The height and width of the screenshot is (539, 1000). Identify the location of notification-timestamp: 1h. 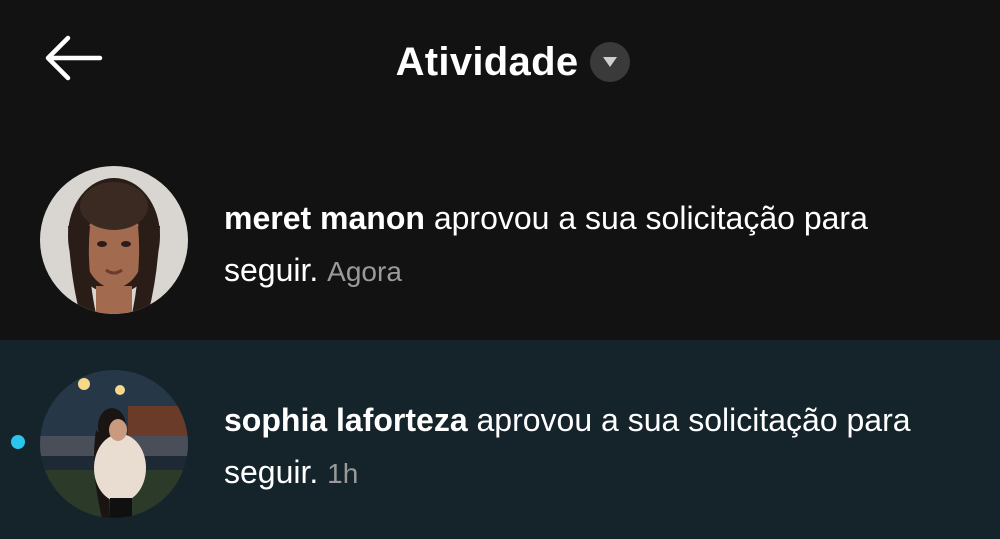
(343, 473).